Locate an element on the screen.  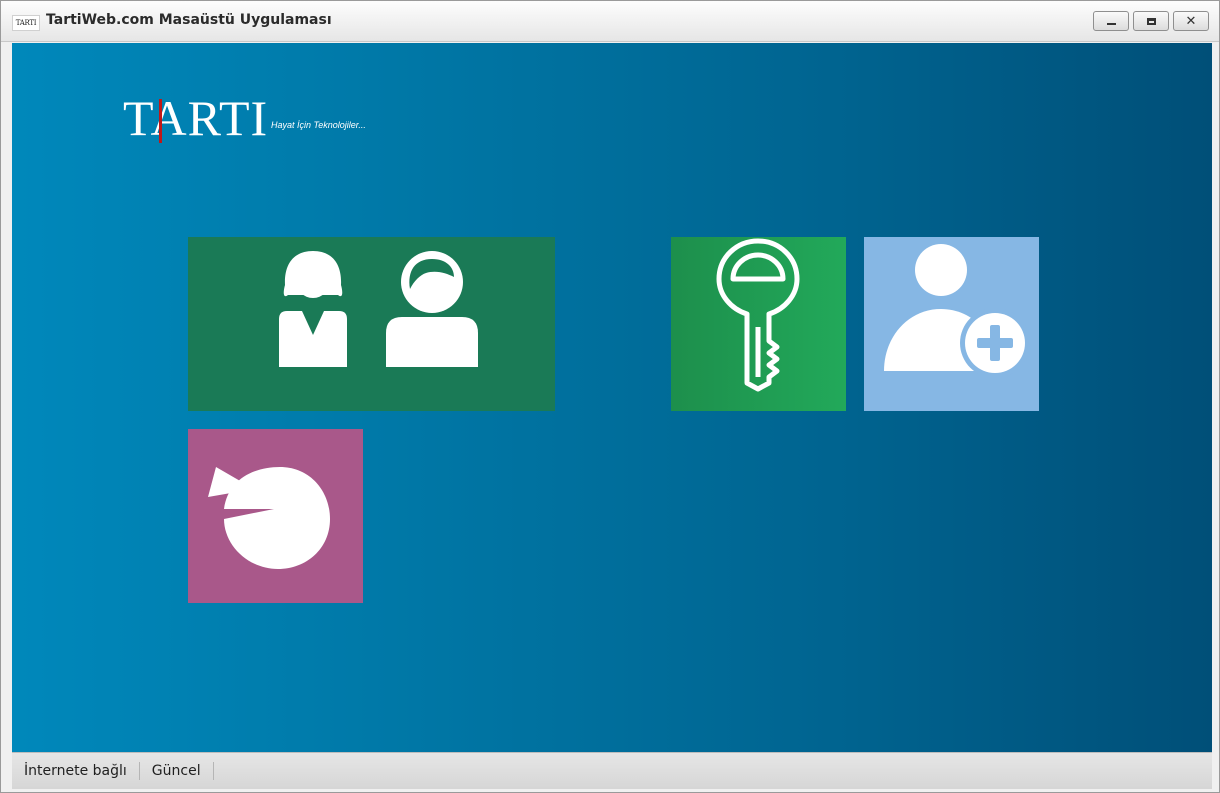
tile-key is located at coordinates (758, 324).